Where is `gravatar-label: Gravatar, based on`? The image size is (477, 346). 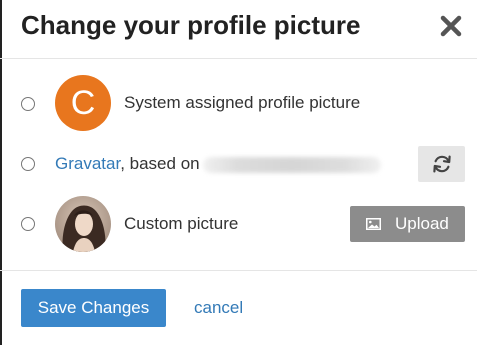
gravatar-label: Gravatar, based on is located at coordinates (218, 164).